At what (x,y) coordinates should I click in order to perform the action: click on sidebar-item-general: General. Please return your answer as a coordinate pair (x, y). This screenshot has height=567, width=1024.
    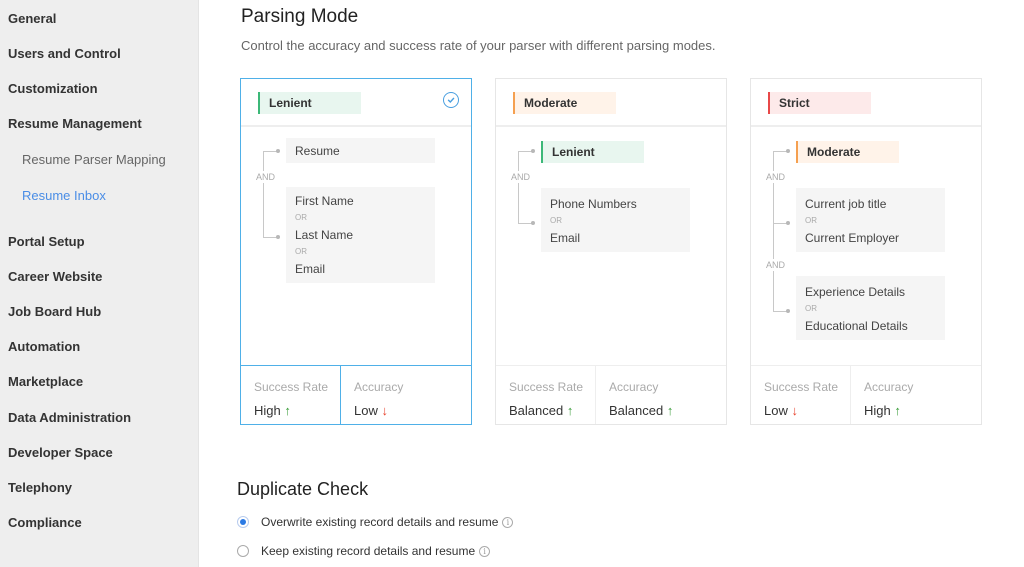
    Looking at the image, I should click on (32, 18).